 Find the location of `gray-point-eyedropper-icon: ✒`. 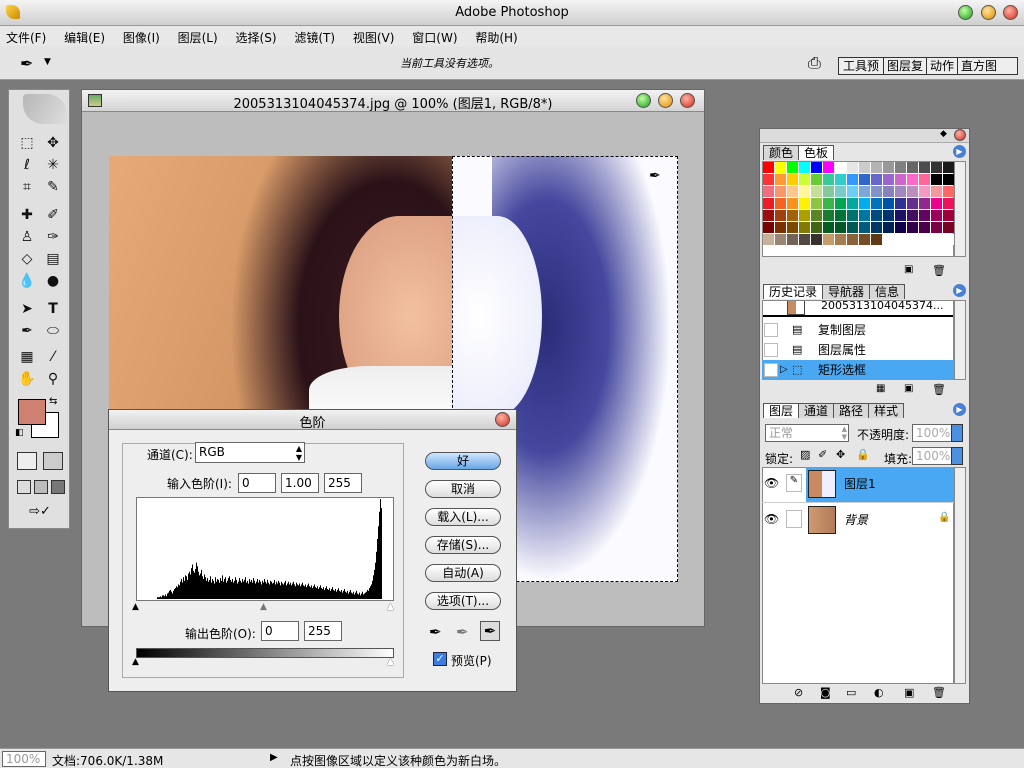

gray-point-eyedropper-icon: ✒ is located at coordinates (462, 632).